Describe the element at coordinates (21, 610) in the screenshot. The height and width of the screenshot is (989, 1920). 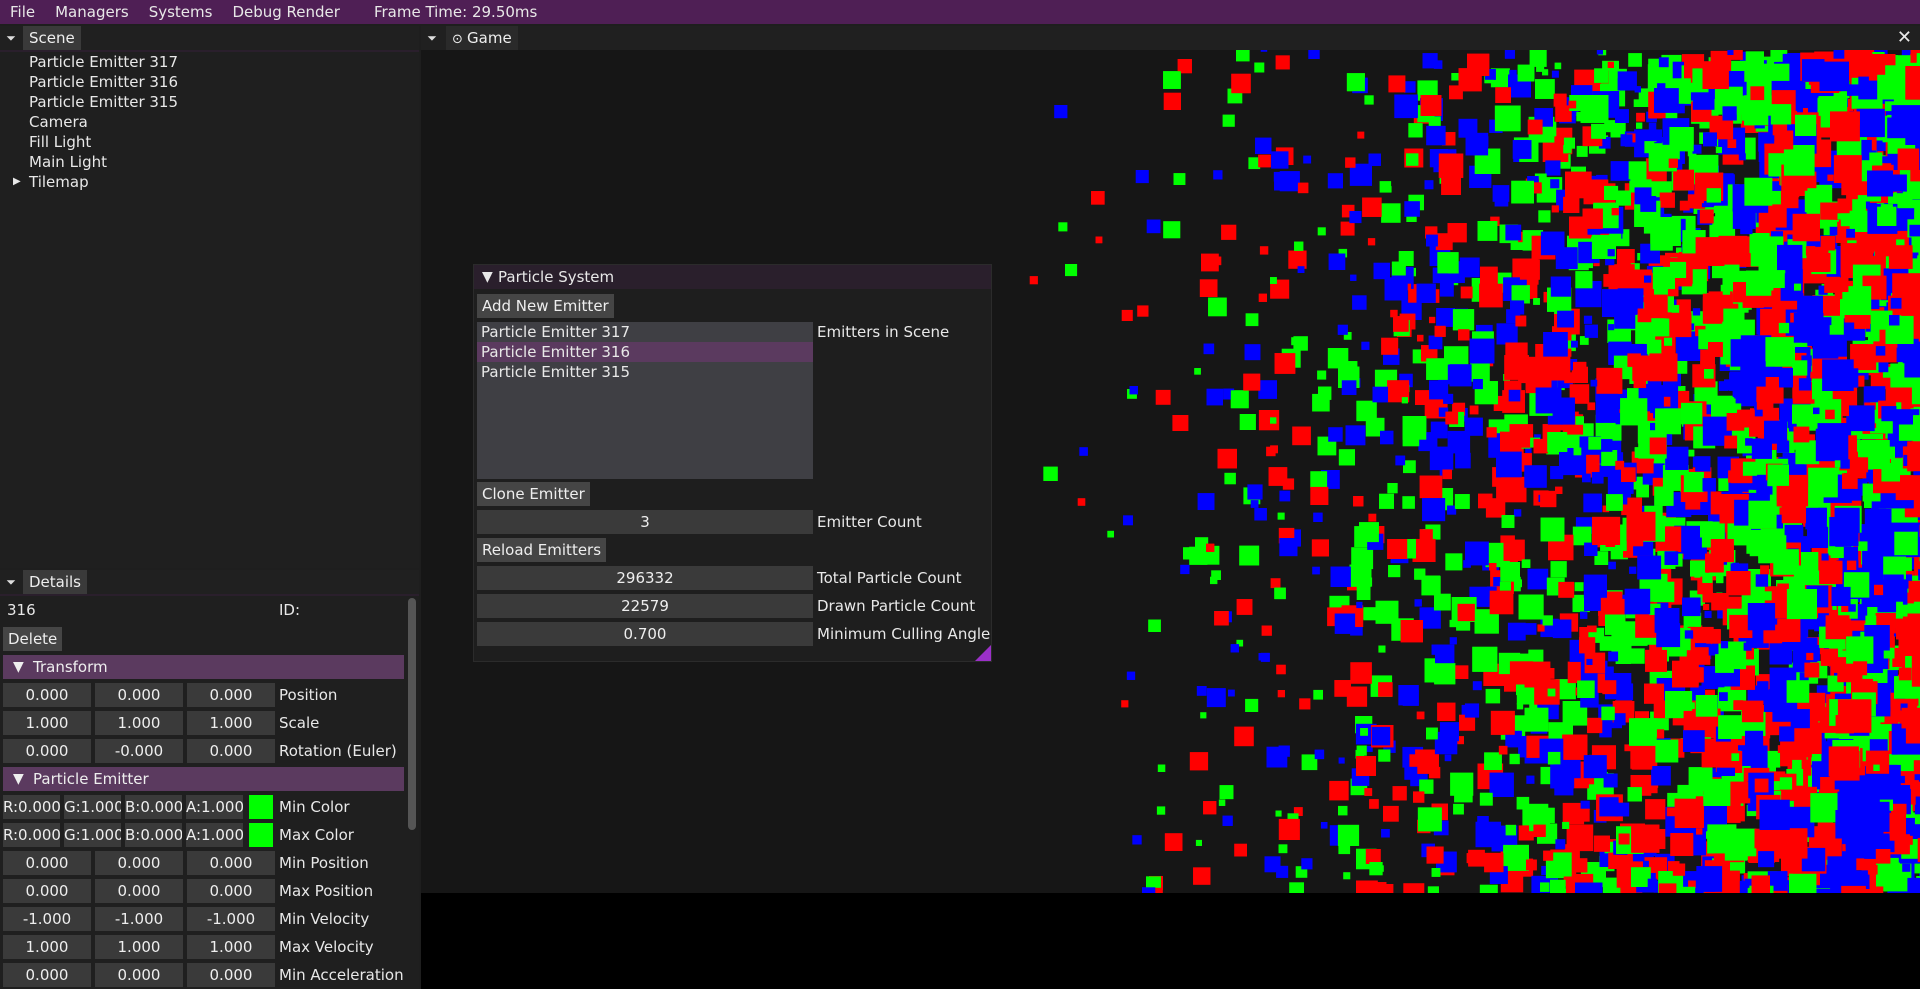
I see `id-value: 316` at that location.